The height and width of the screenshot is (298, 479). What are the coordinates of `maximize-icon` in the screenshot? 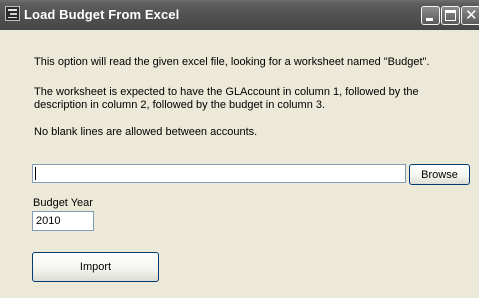 It's located at (450, 15).